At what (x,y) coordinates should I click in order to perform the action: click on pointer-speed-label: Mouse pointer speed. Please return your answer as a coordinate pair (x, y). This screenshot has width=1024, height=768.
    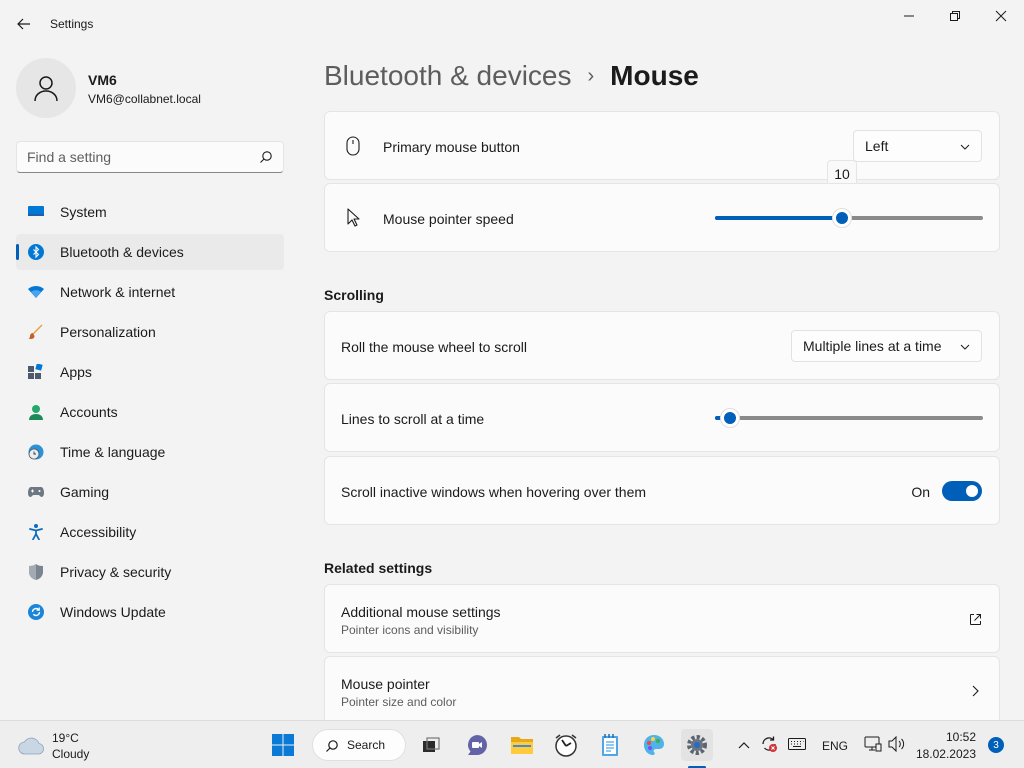
    Looking at the image, I should click on (448, 219).